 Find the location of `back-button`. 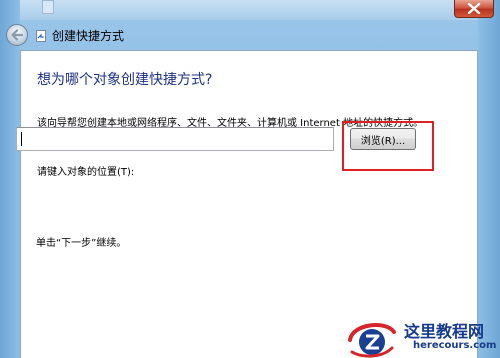

back-button is located at coordinates (17, 35).